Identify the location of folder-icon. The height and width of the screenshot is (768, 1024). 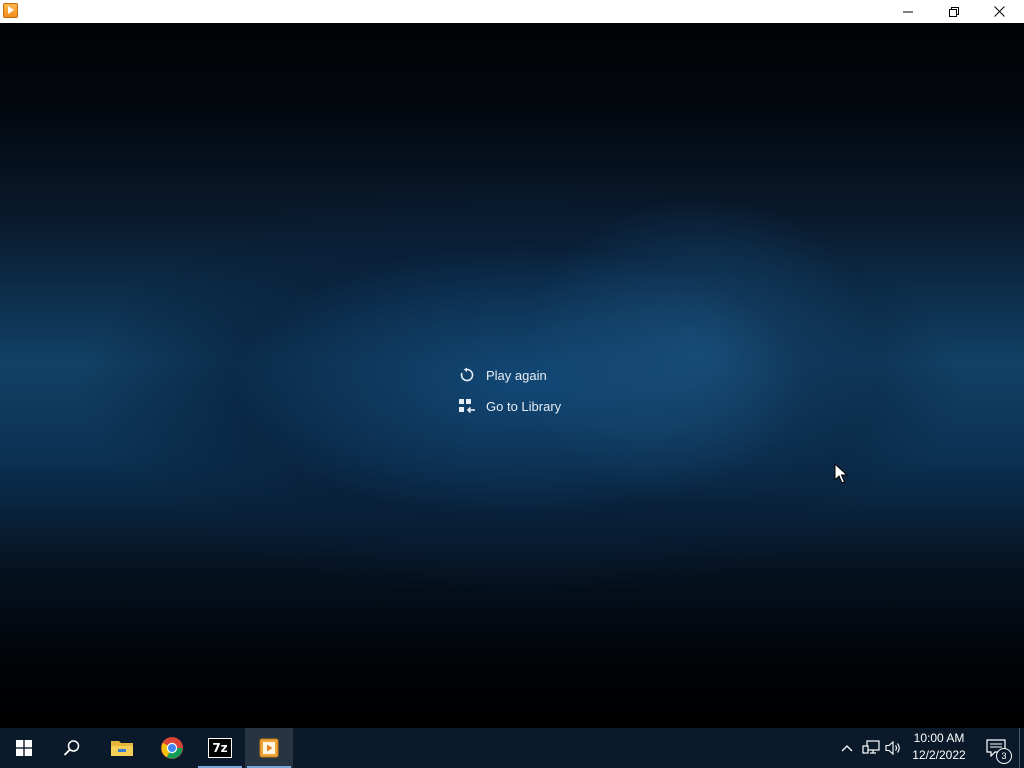
(122, 748).